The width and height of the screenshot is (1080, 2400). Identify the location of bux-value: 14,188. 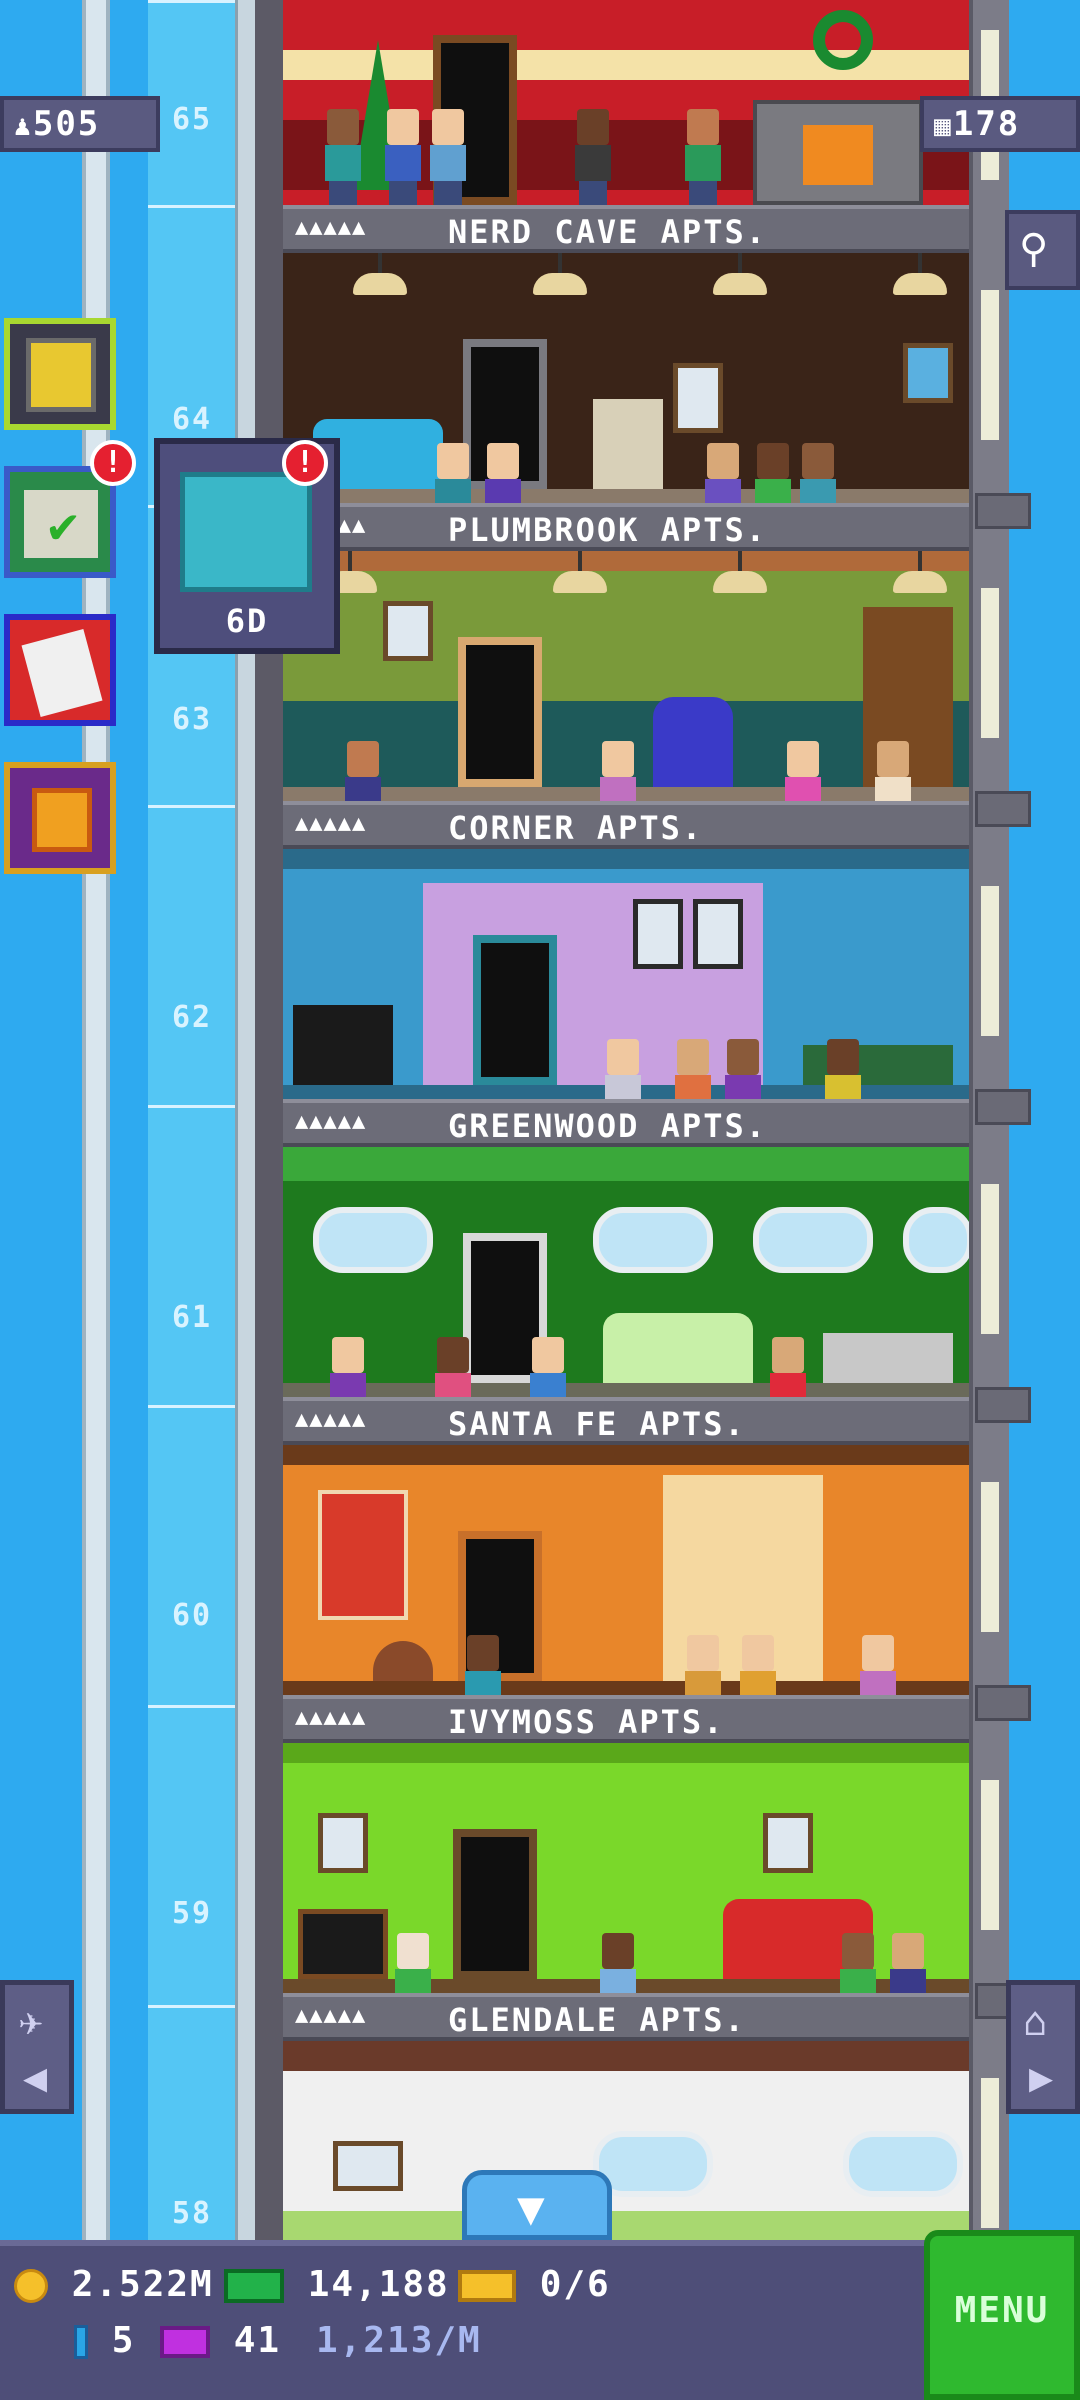
(378, 2284).